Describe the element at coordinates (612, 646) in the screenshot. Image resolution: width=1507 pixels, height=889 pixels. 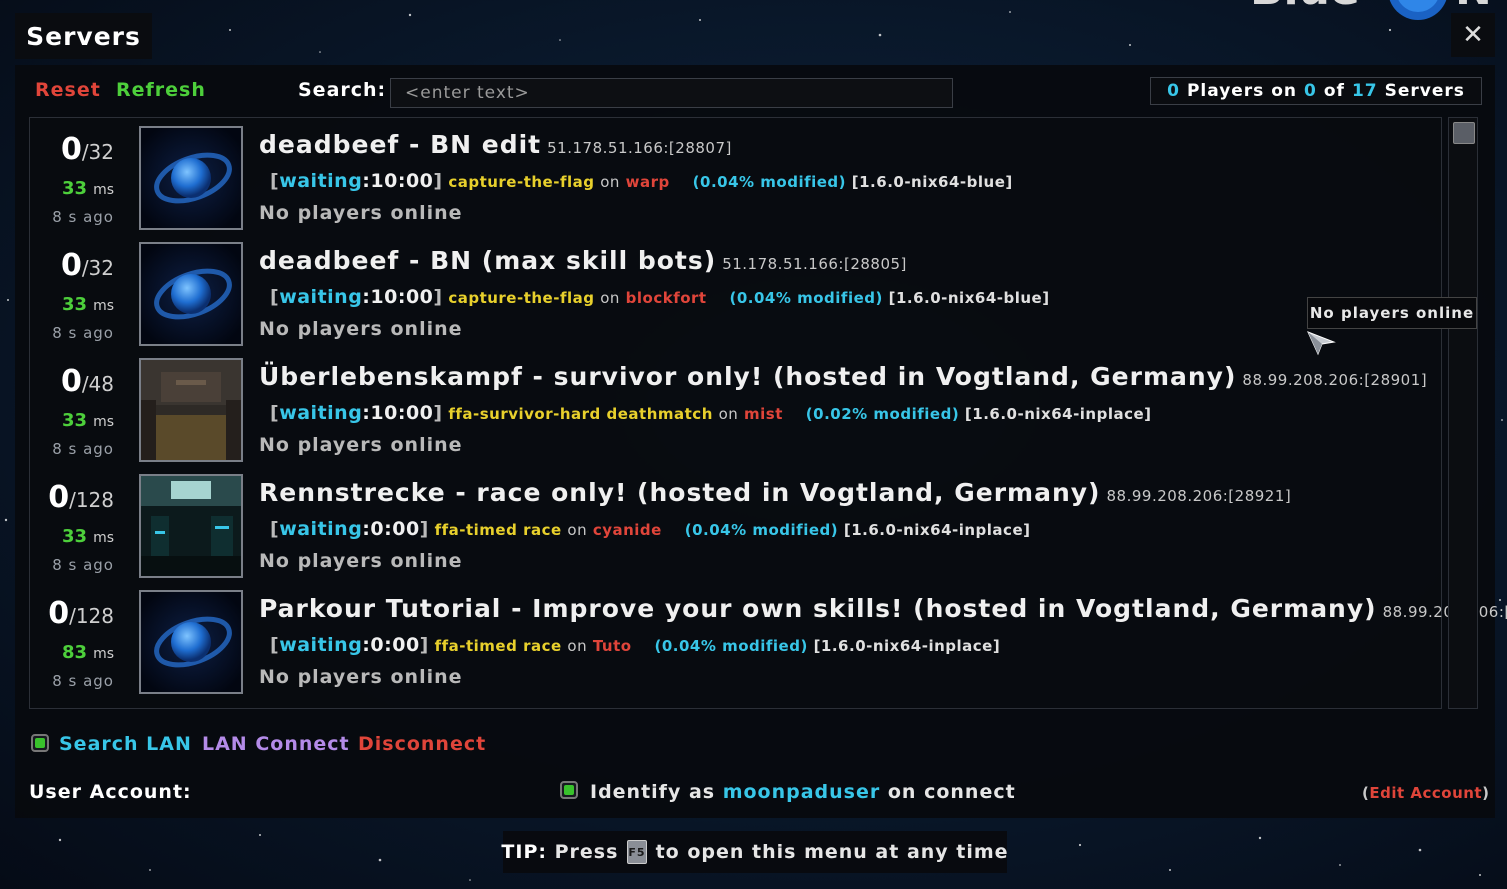
I see `map-name: Tuto` at that location.